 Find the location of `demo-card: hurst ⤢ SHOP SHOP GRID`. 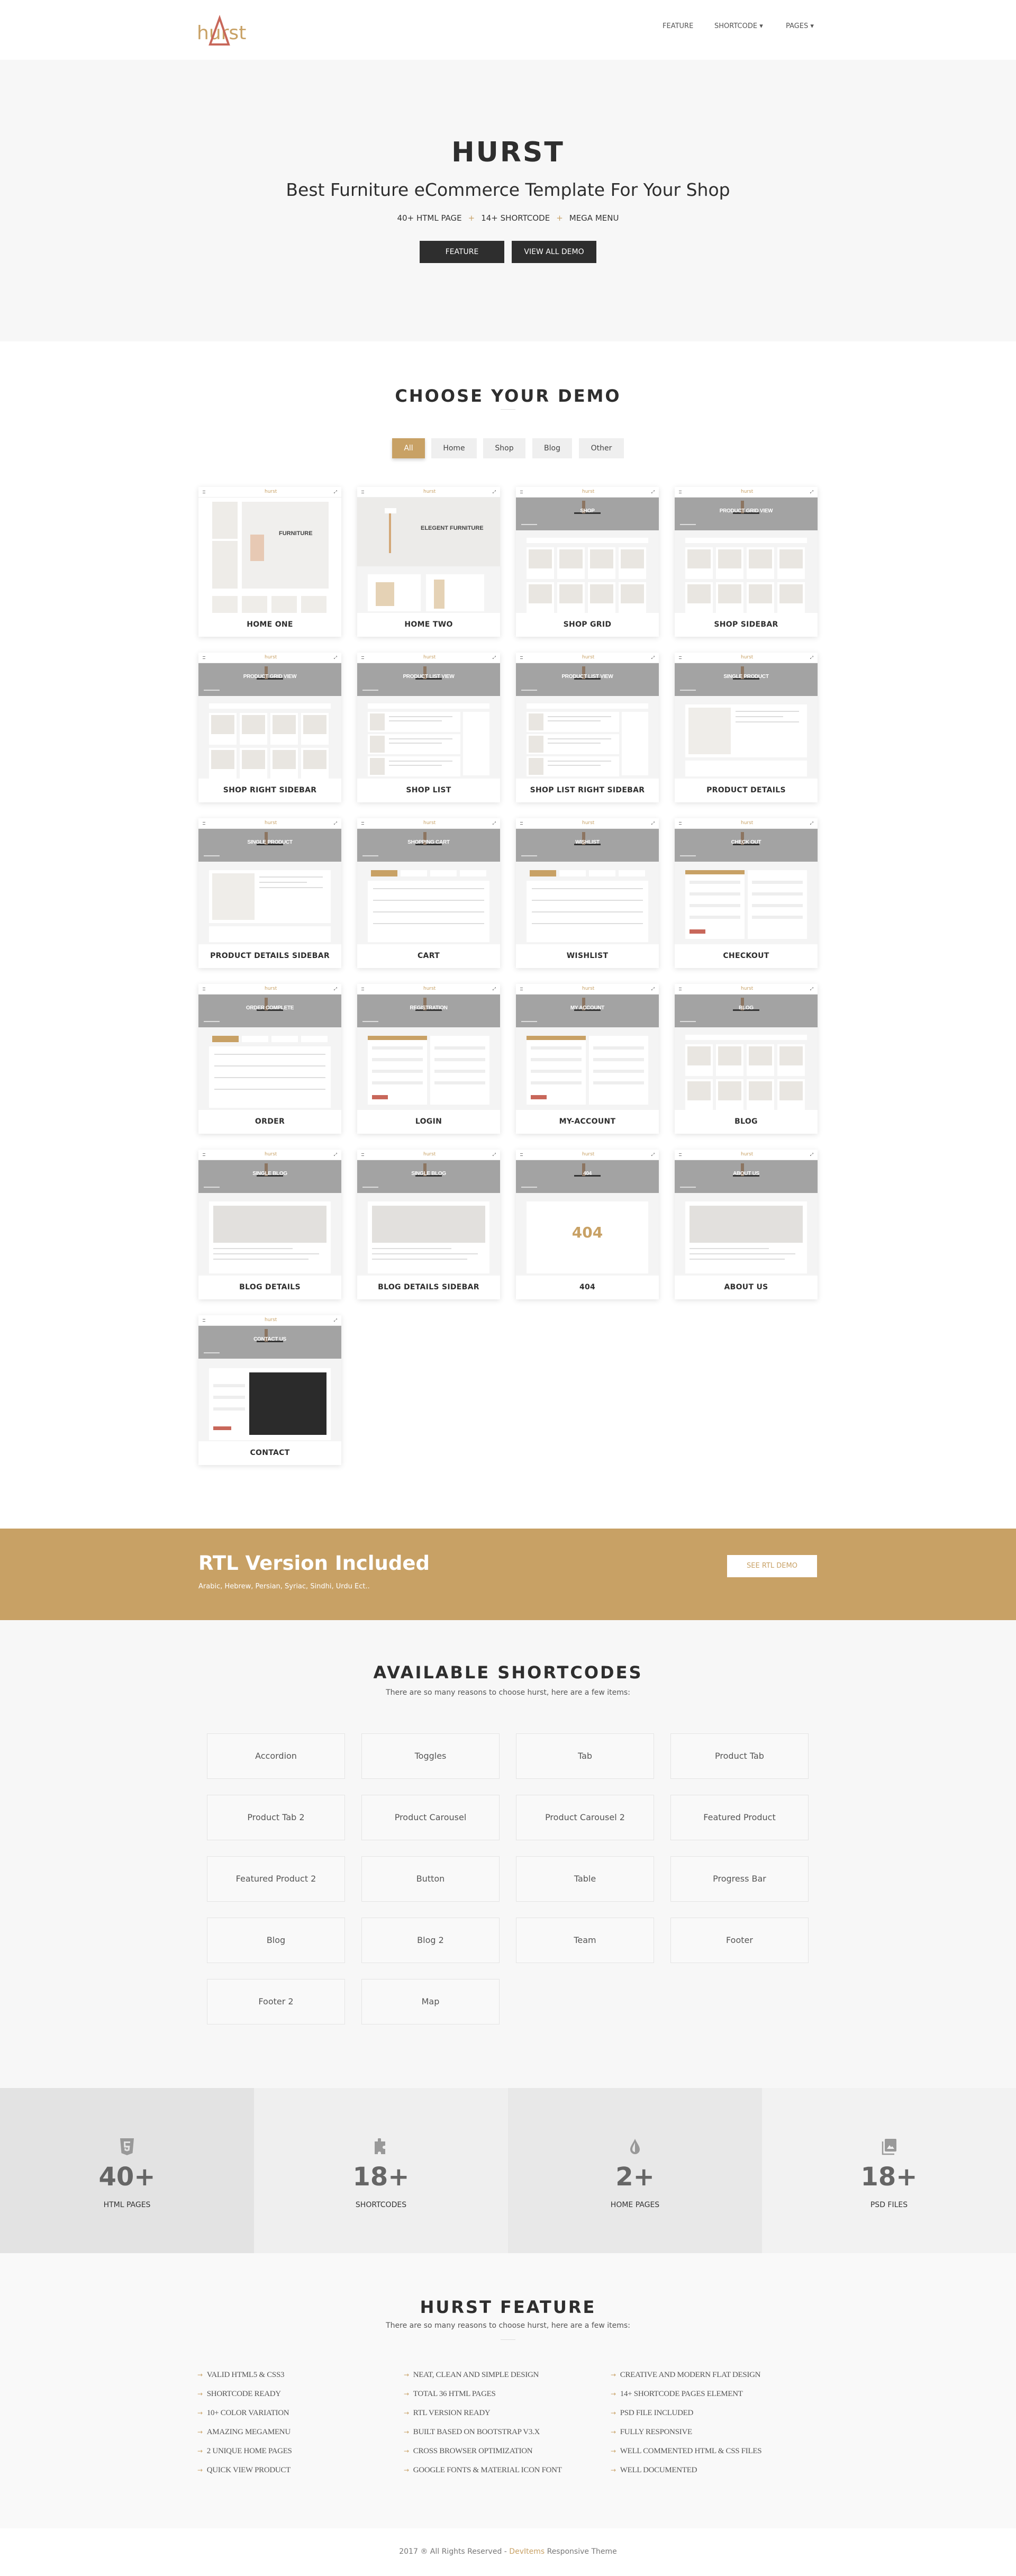

demo-card: hurst ⤢ SHOP SHOP GRID is located at coordinates (587, 562).